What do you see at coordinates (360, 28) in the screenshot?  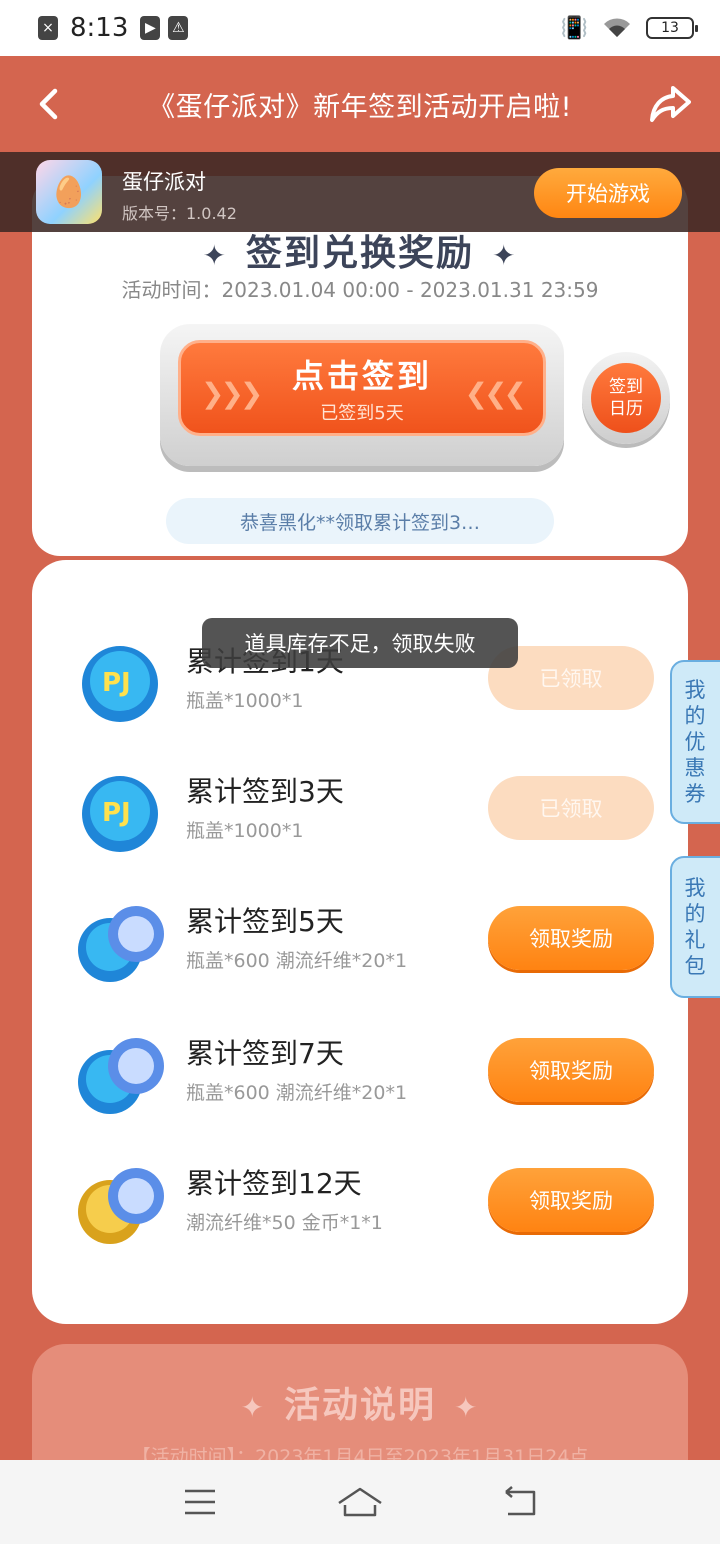 I see `status-bar: × 8:13 ▶ ⚠ 📳 13` at bounding box center [360, 28].